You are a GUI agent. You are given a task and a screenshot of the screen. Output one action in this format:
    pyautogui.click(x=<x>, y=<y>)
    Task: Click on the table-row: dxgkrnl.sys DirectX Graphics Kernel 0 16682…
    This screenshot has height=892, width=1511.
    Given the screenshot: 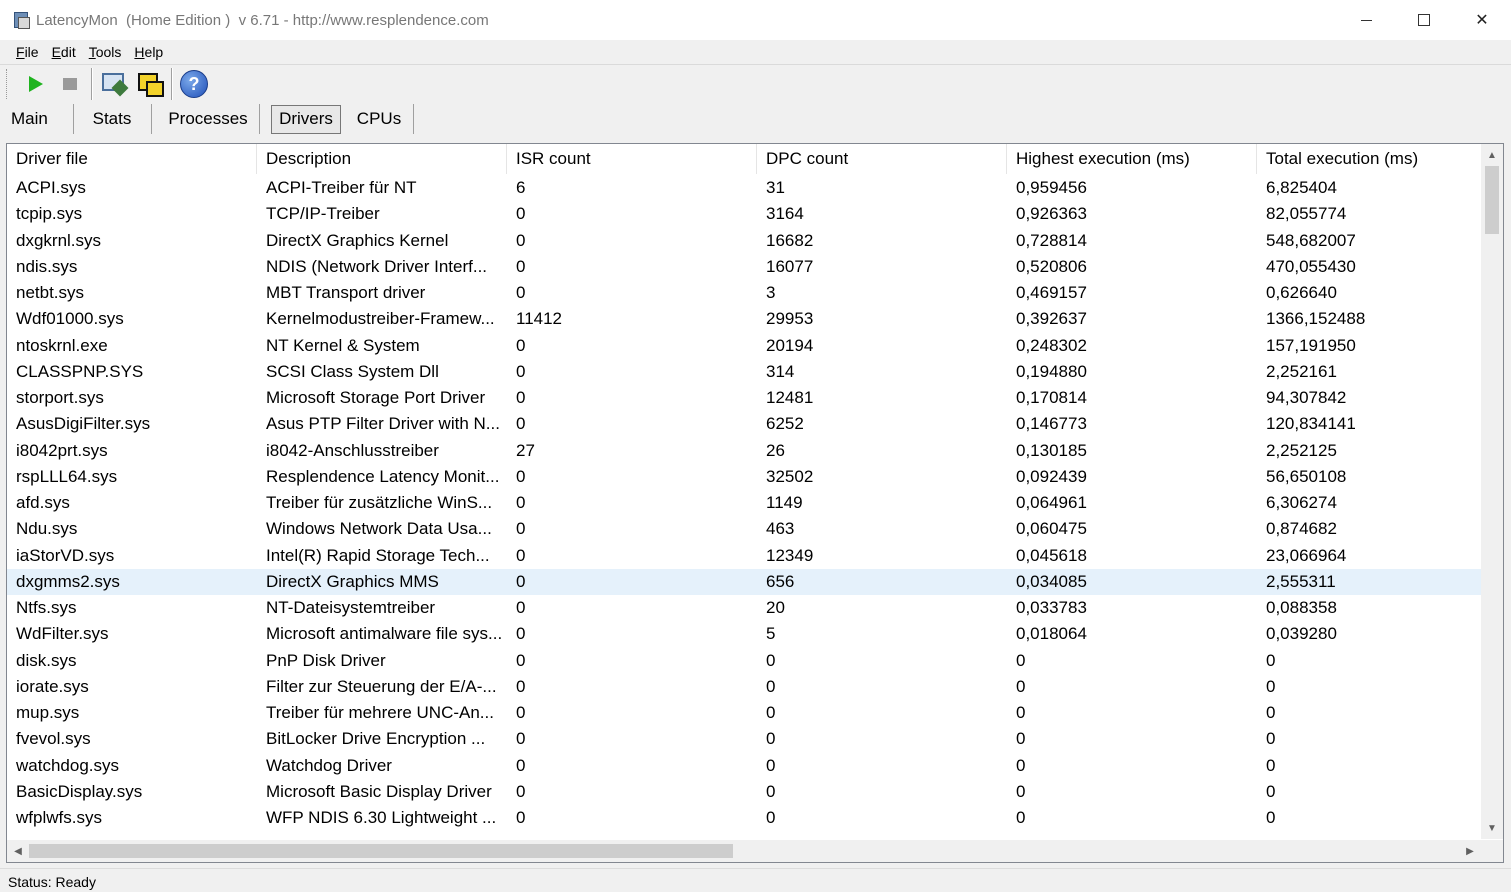 What is the action you would take?
    pyautogui.click(x=744, y=241)
    